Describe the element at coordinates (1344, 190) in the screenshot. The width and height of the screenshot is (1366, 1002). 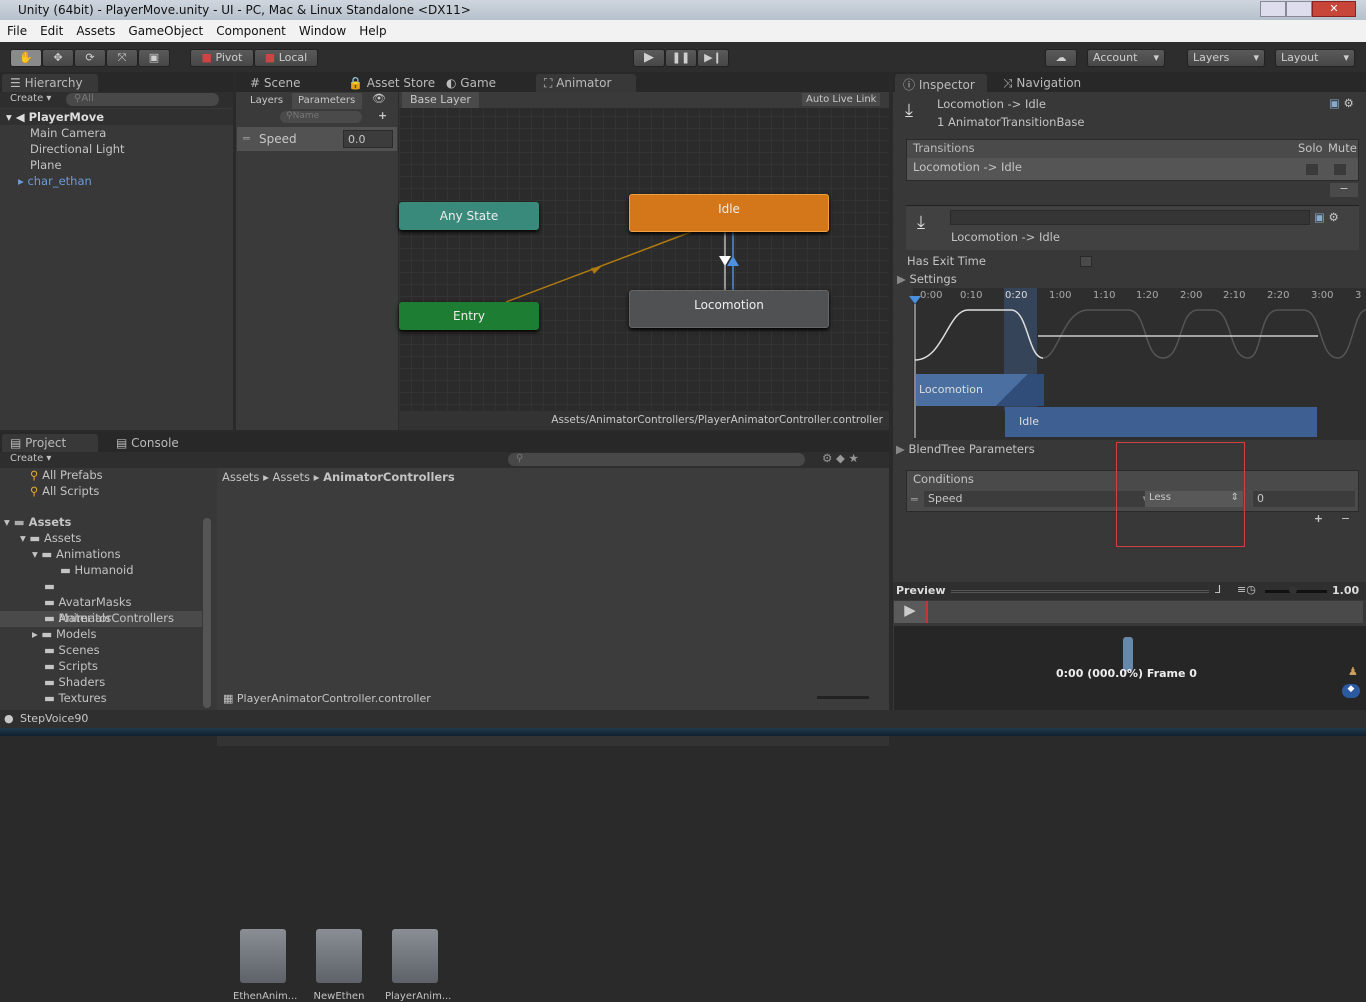
I see `remove-transition-button: −` at that location.